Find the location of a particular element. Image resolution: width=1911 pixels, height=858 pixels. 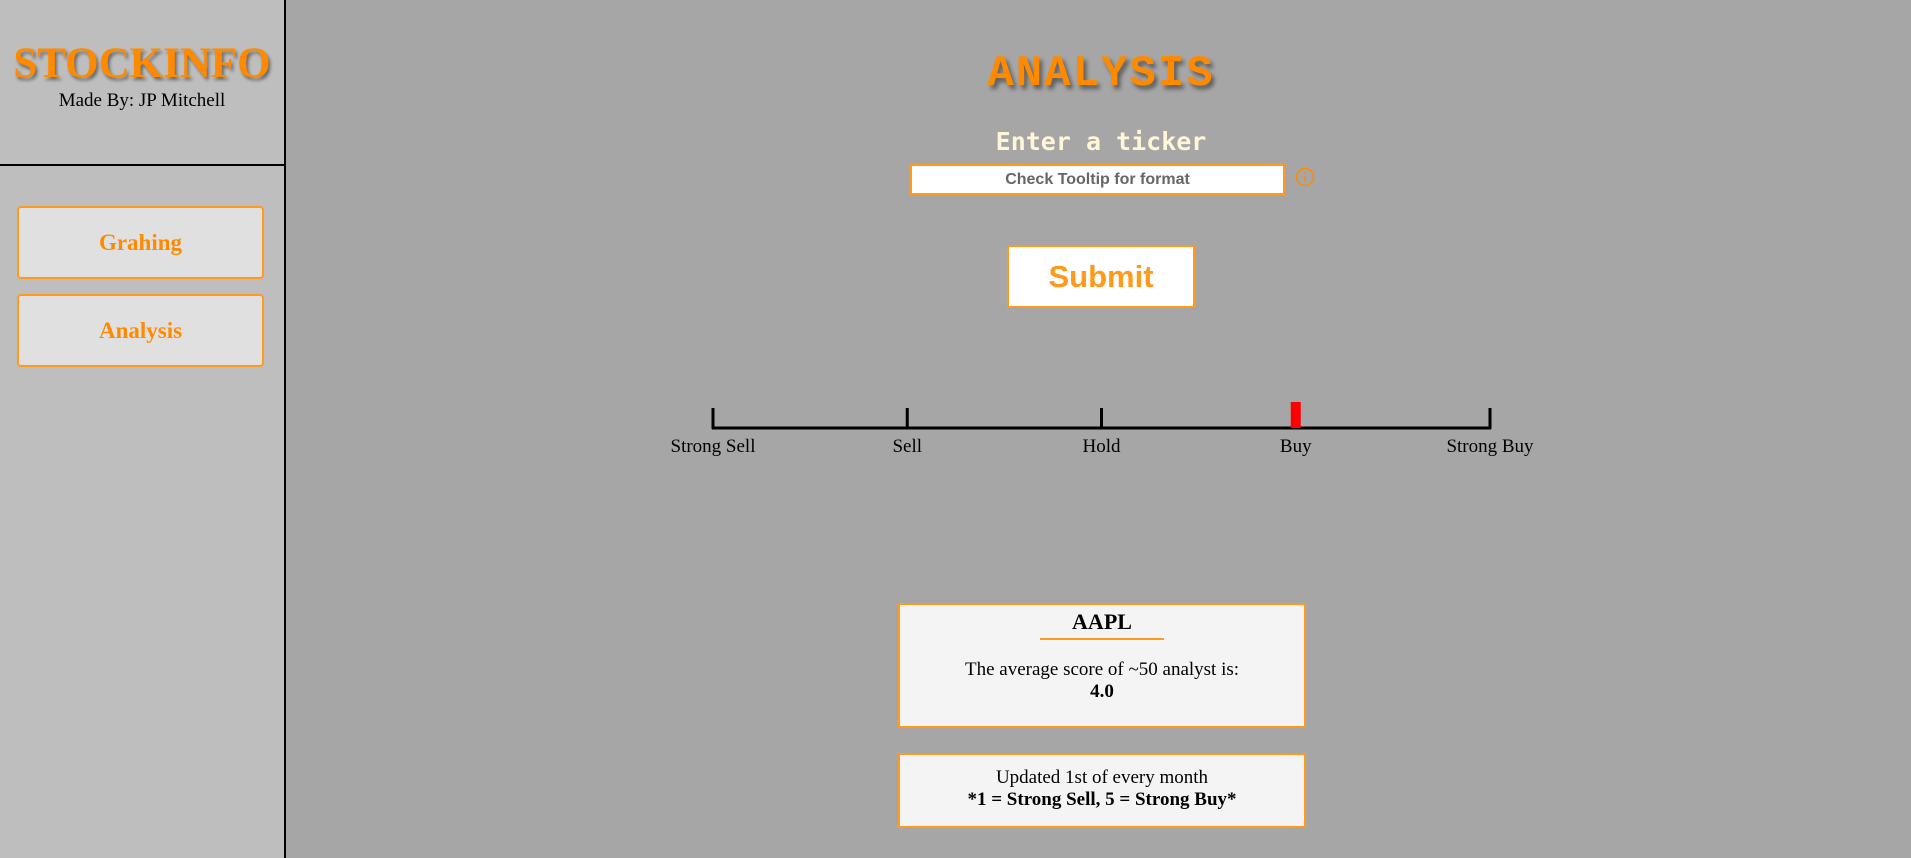

scale-label-hold: Hold is located at coordinates (1101, 446).